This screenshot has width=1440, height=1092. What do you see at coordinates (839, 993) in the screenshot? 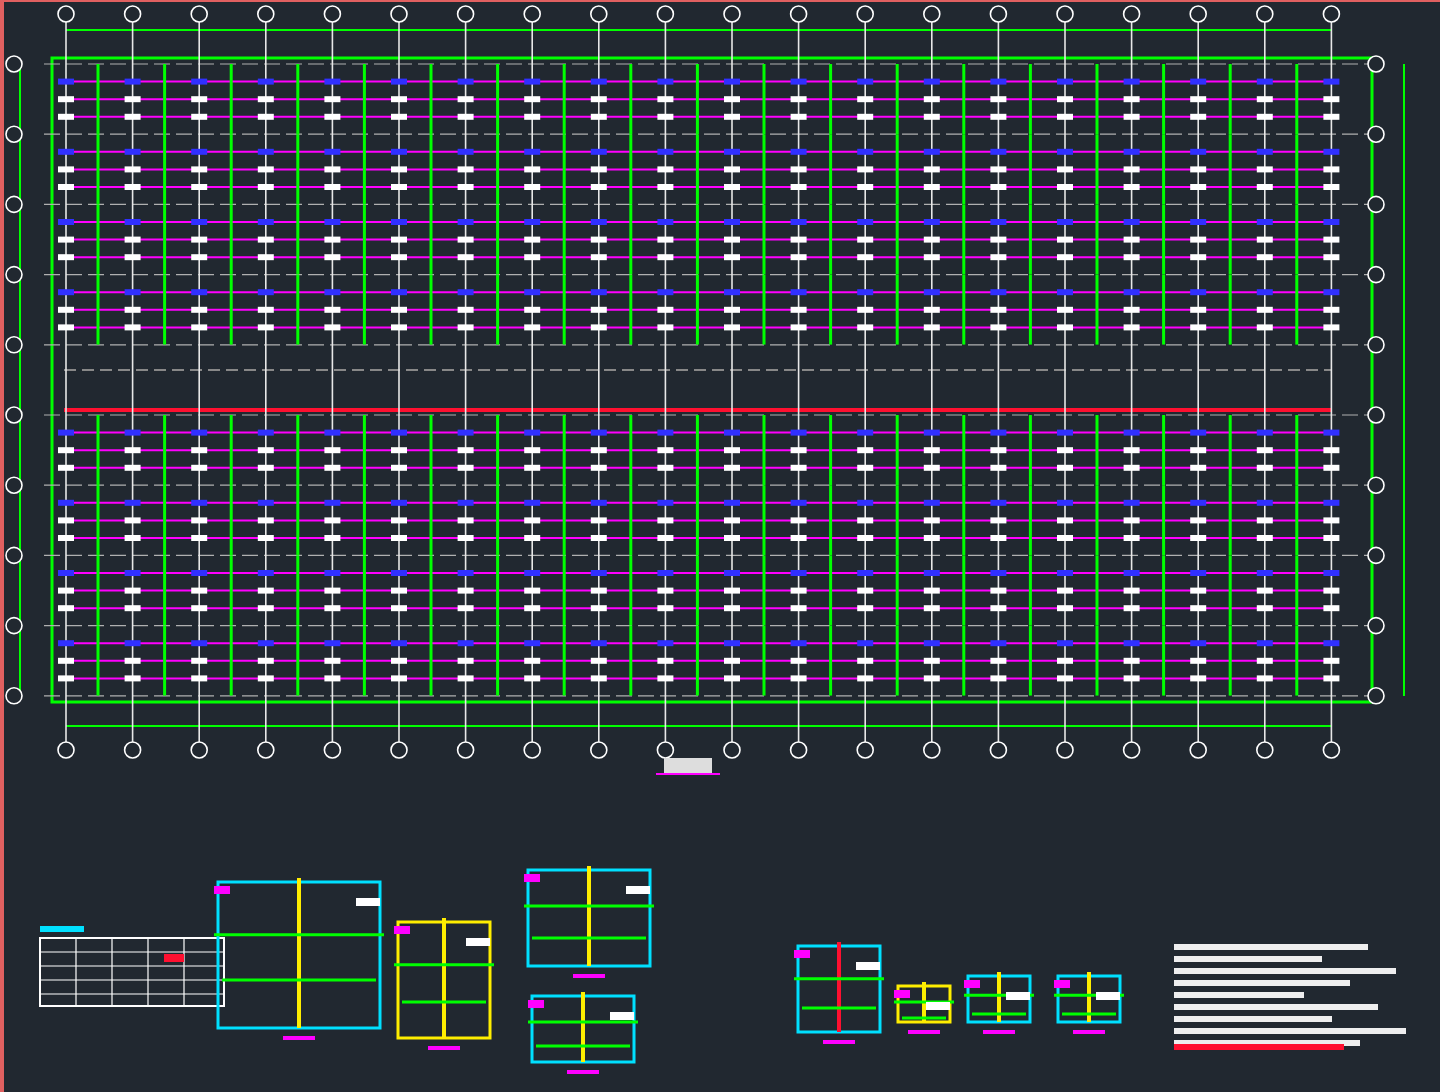
I see `base-detail-drawing` at bounding box center [839, 993].